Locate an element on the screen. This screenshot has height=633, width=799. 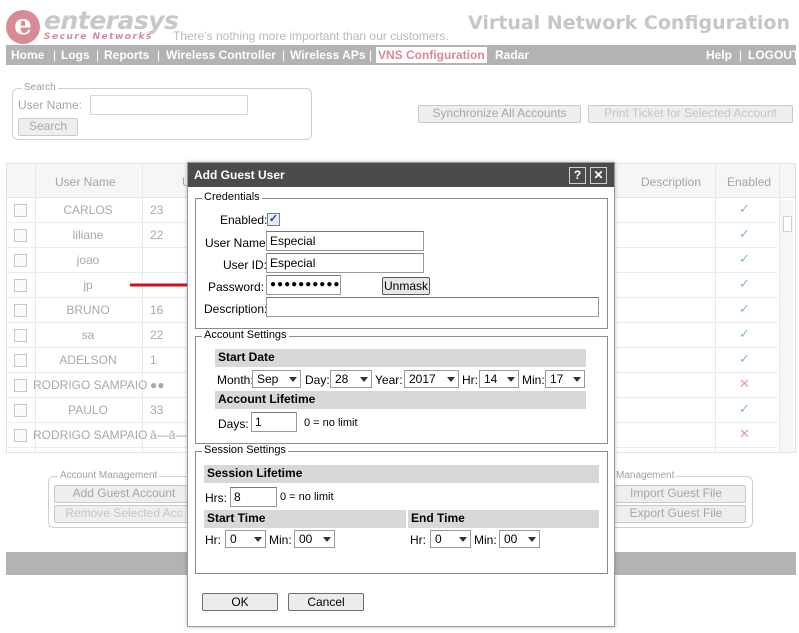
end-minute-select: 00 is located at coordinates (519, 539).